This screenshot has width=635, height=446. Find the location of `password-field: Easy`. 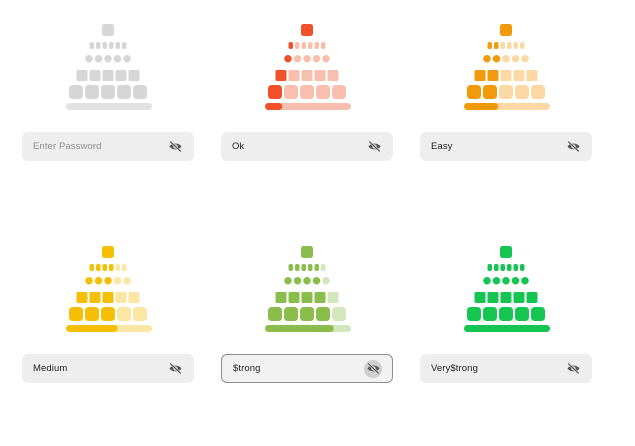

password-field: Easy is located at coordinates (506, 146).